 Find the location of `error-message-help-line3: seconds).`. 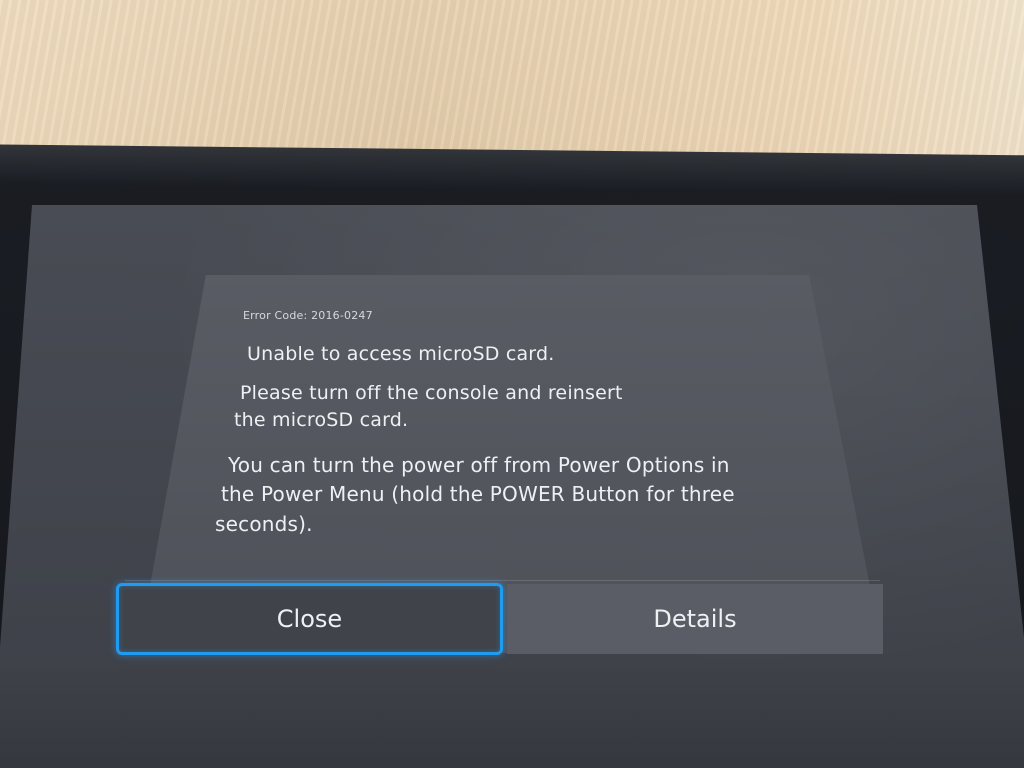

error-message-help-line3: seconds). is located at coordinates (264, 524).